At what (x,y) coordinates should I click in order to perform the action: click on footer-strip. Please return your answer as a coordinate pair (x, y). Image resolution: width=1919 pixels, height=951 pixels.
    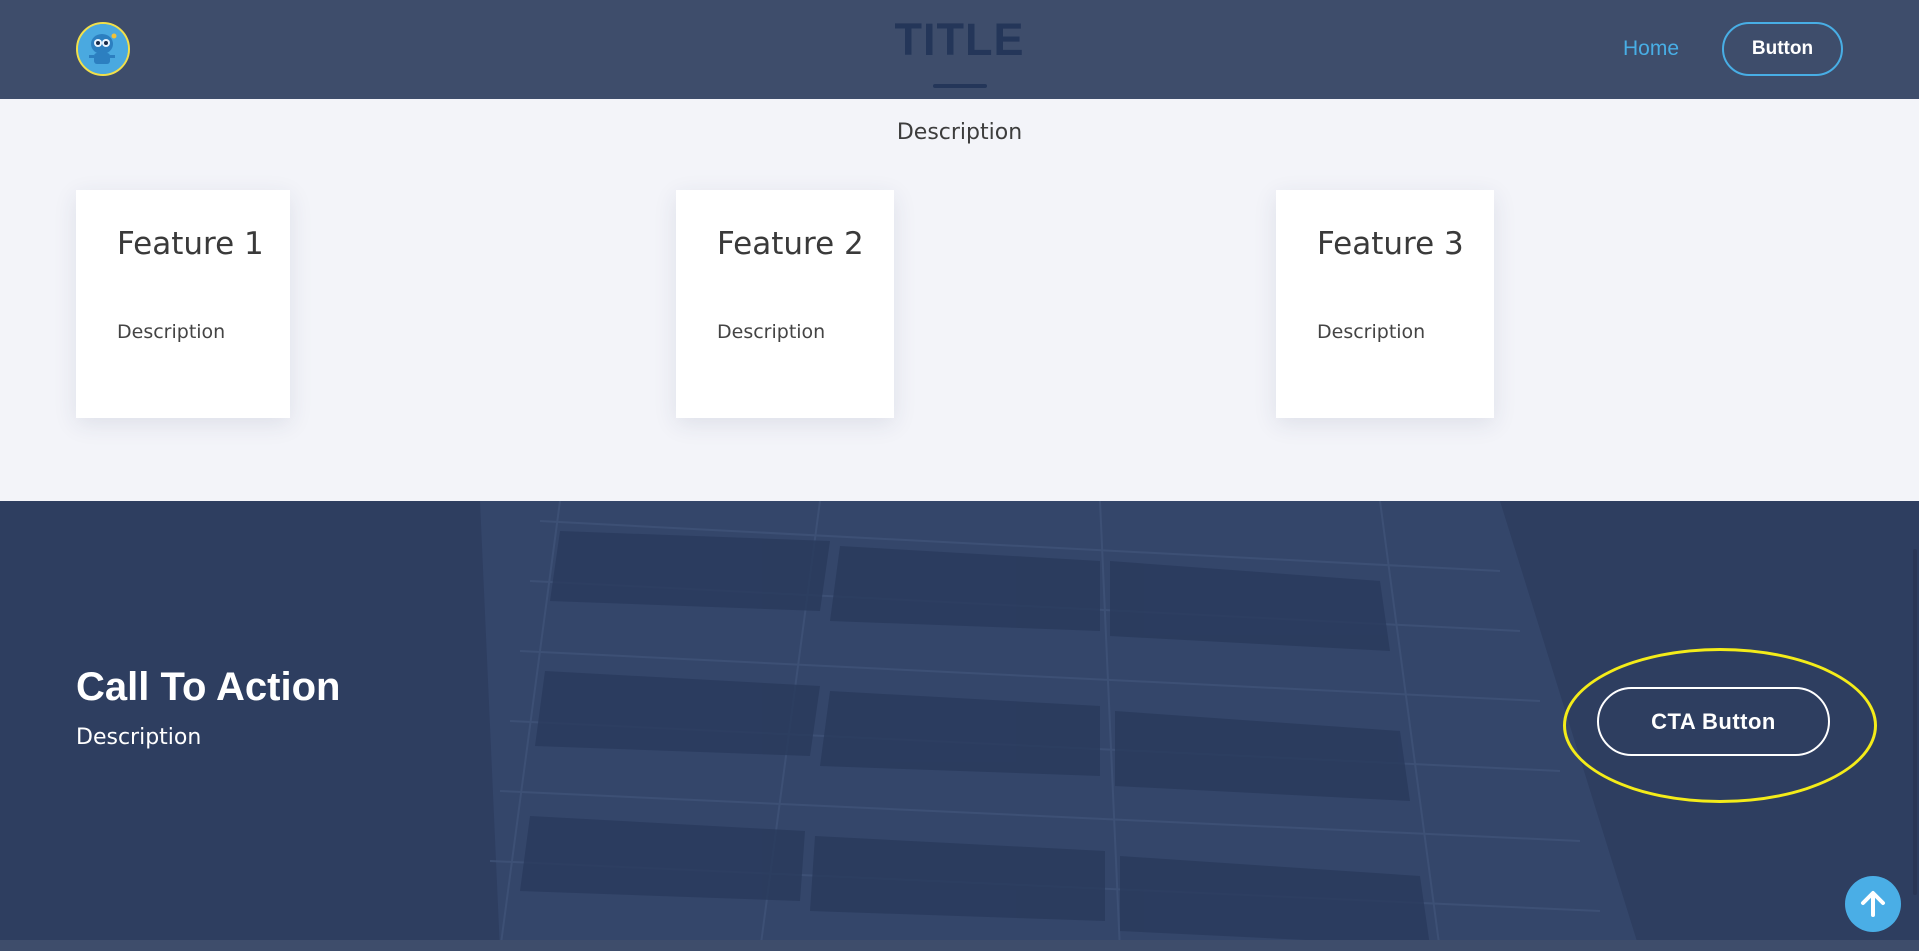
    Looking at the image, I should click on (959, 945).